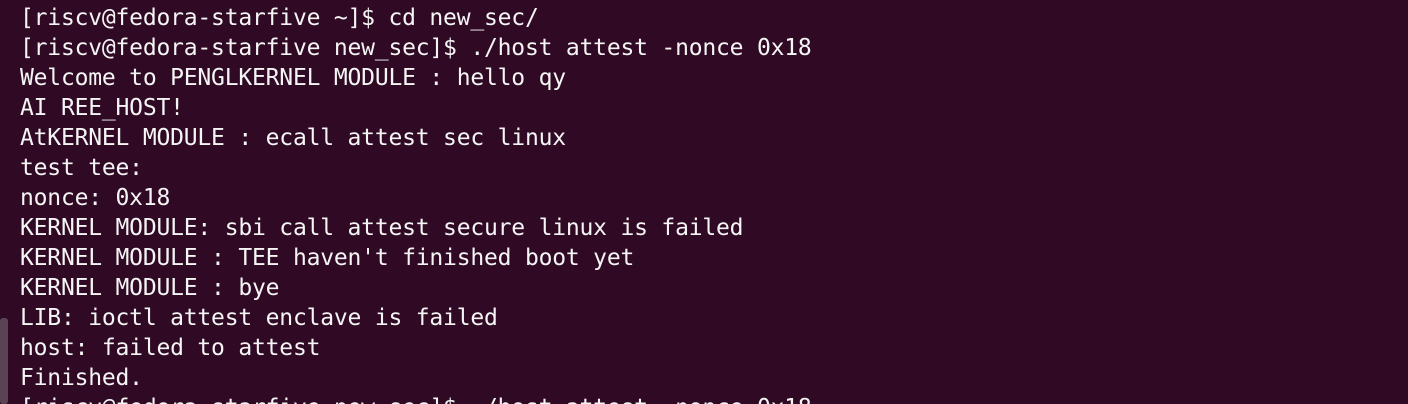 The image size is (1408, 404). What do you see at coordinates (170, 348) in the screenshot?
I see `terminal-line-output: host: failed to attest` at bounding box center [170, 348].